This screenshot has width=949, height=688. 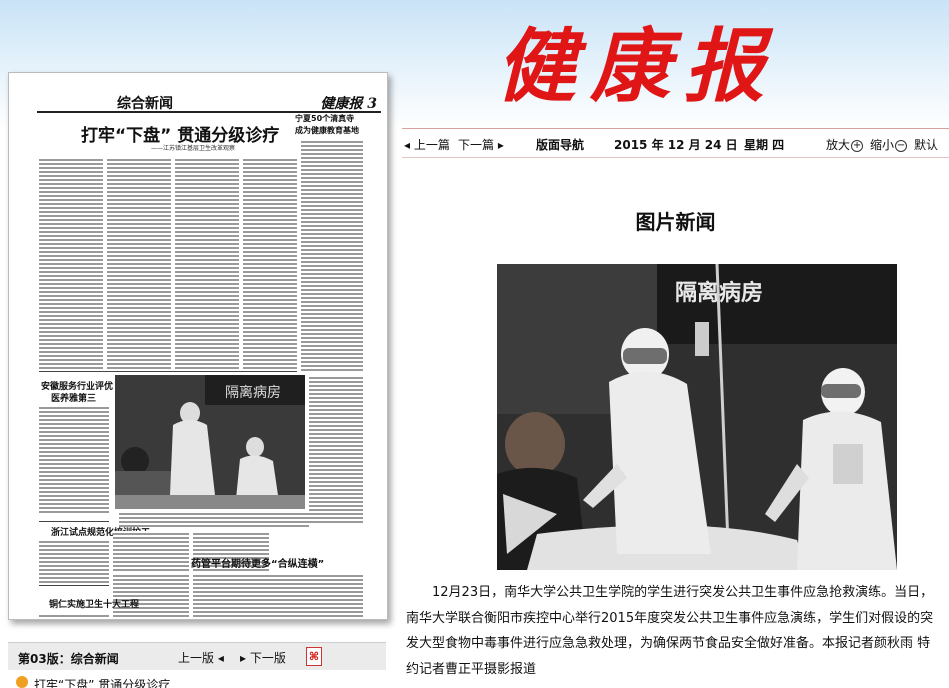 I want to click on issue-date: 2015 年 12 月 24 日, so click(x=676, y=145).